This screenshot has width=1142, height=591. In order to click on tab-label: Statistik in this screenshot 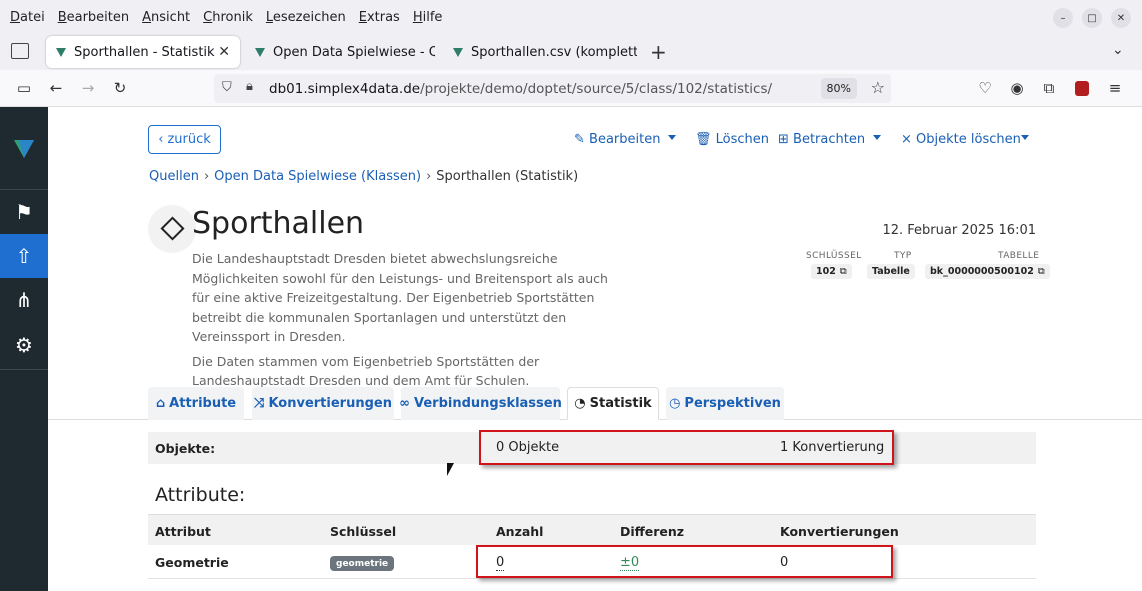, I will do `click(620, 403)`.